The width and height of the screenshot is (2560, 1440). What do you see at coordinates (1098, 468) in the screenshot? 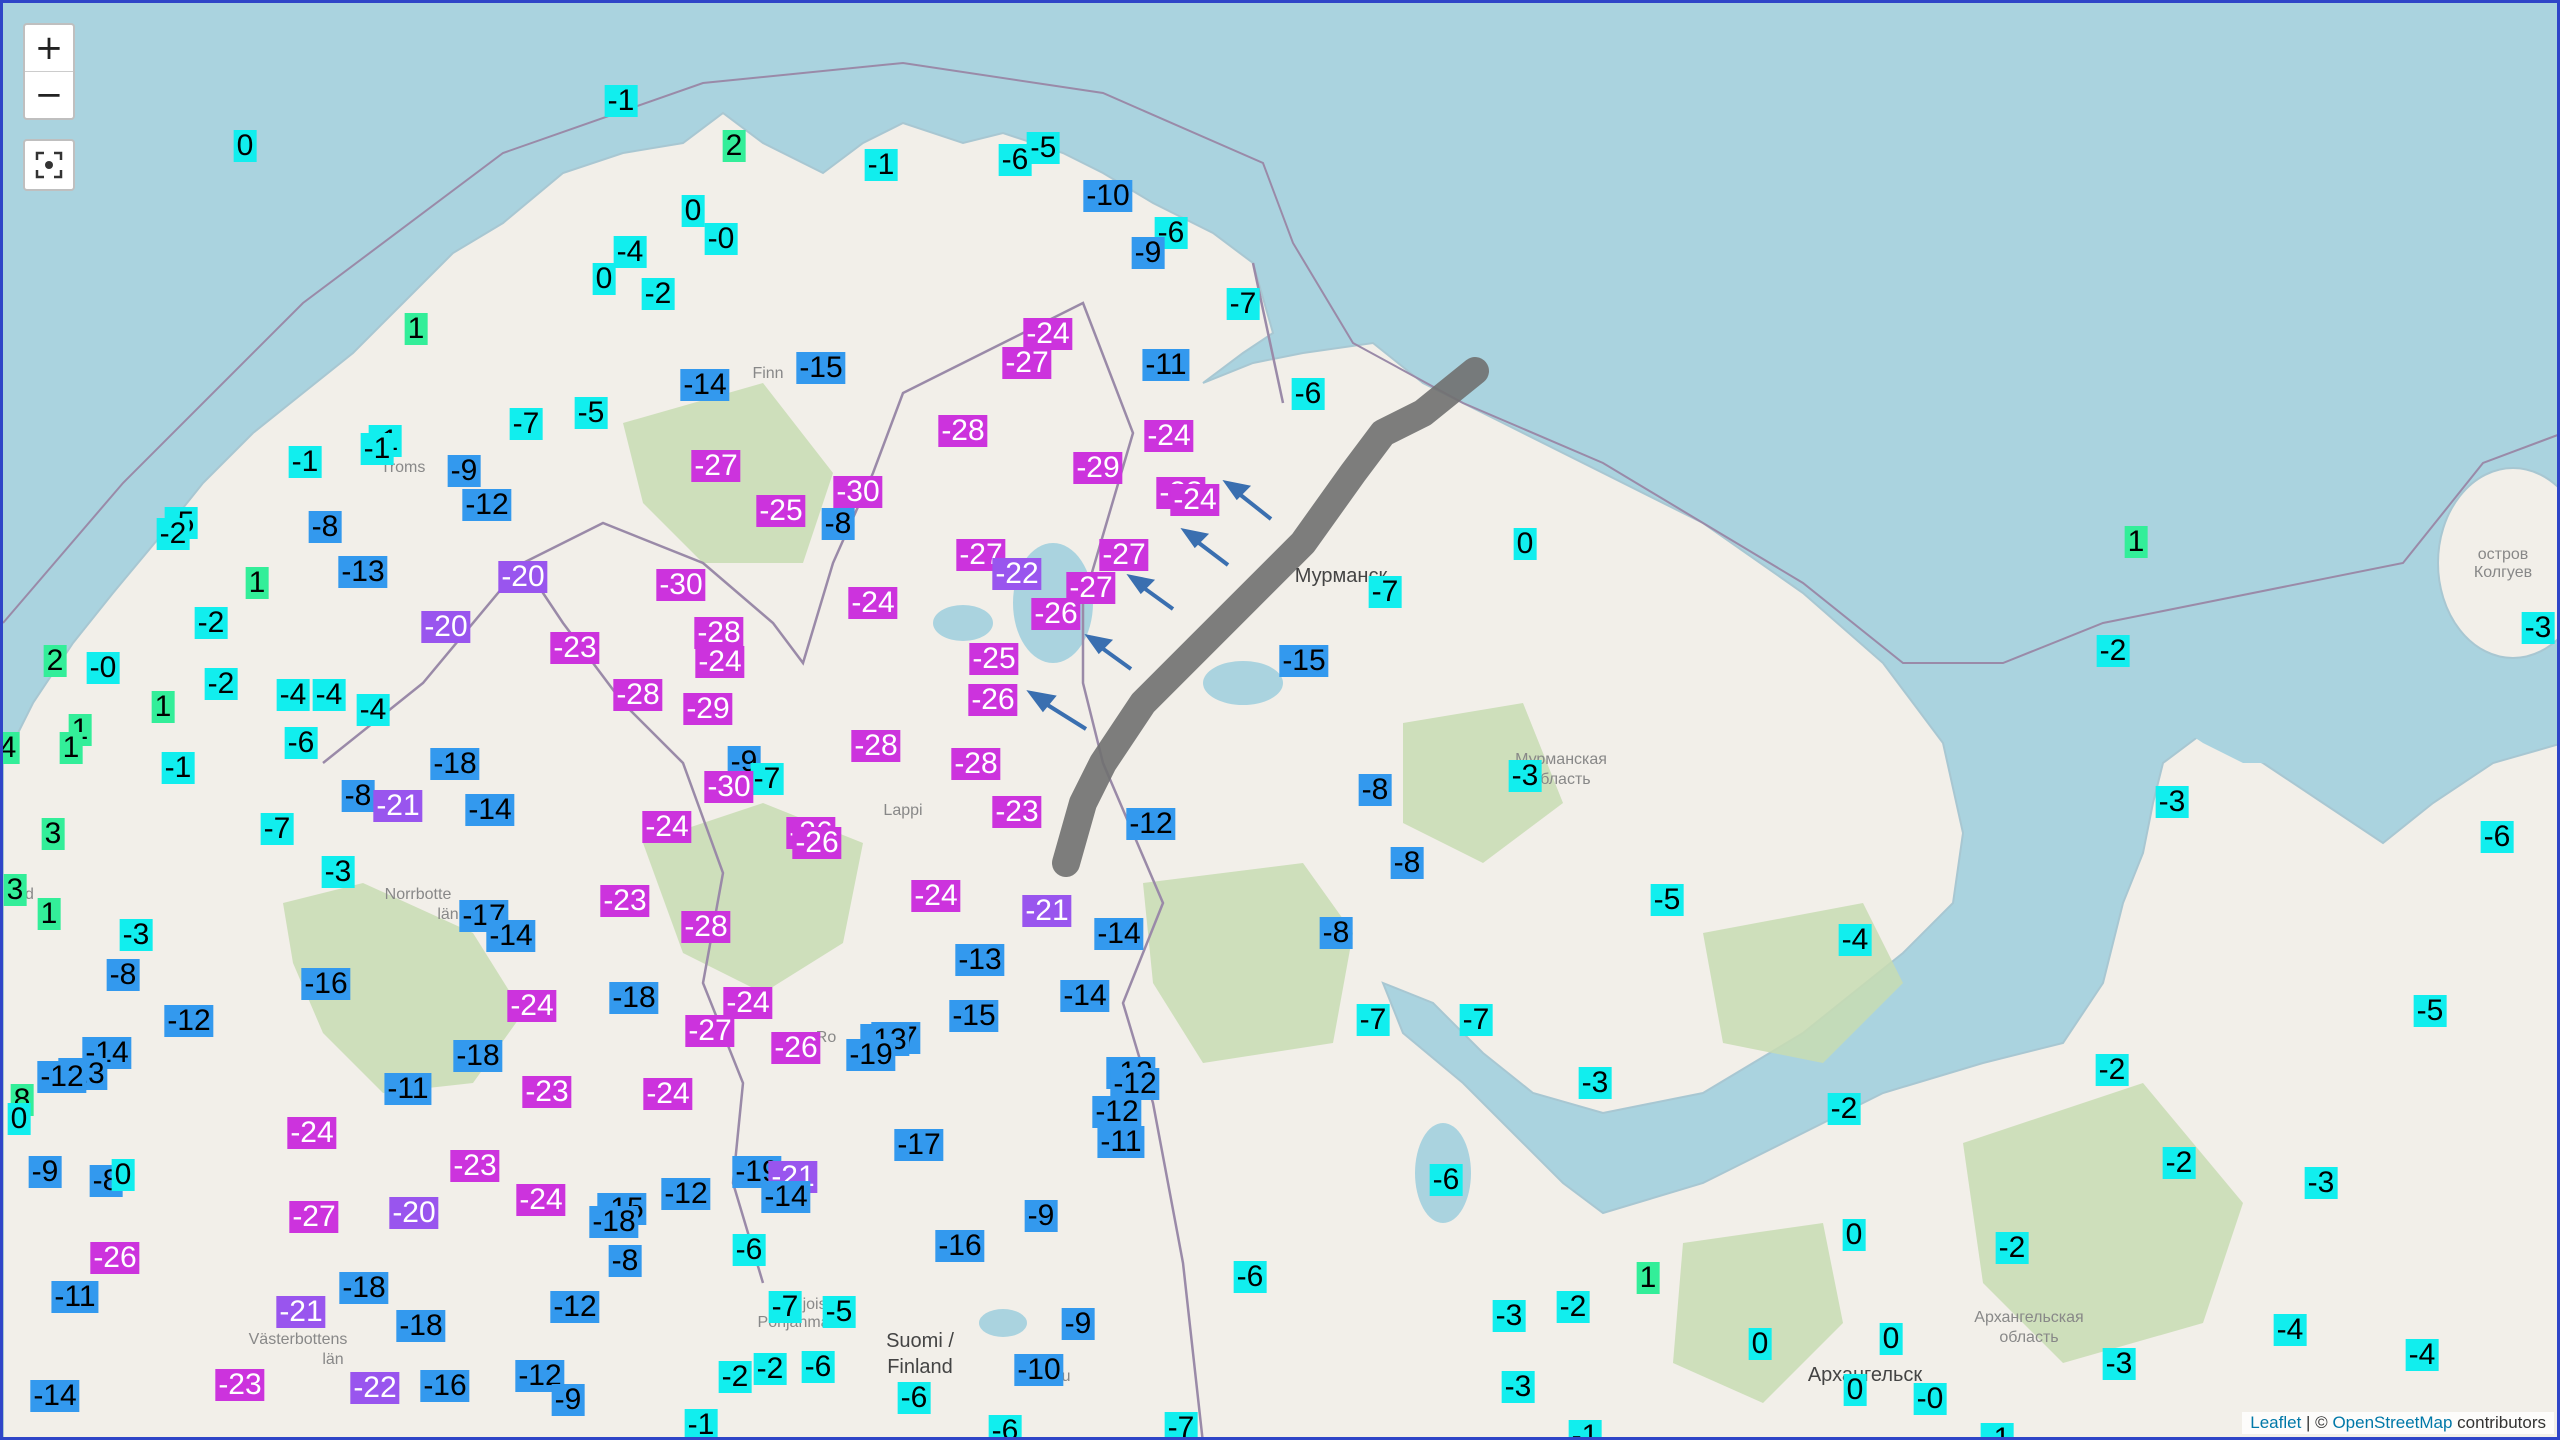
I see `temperature-marker: -29` at bounding box center [1098, 468].